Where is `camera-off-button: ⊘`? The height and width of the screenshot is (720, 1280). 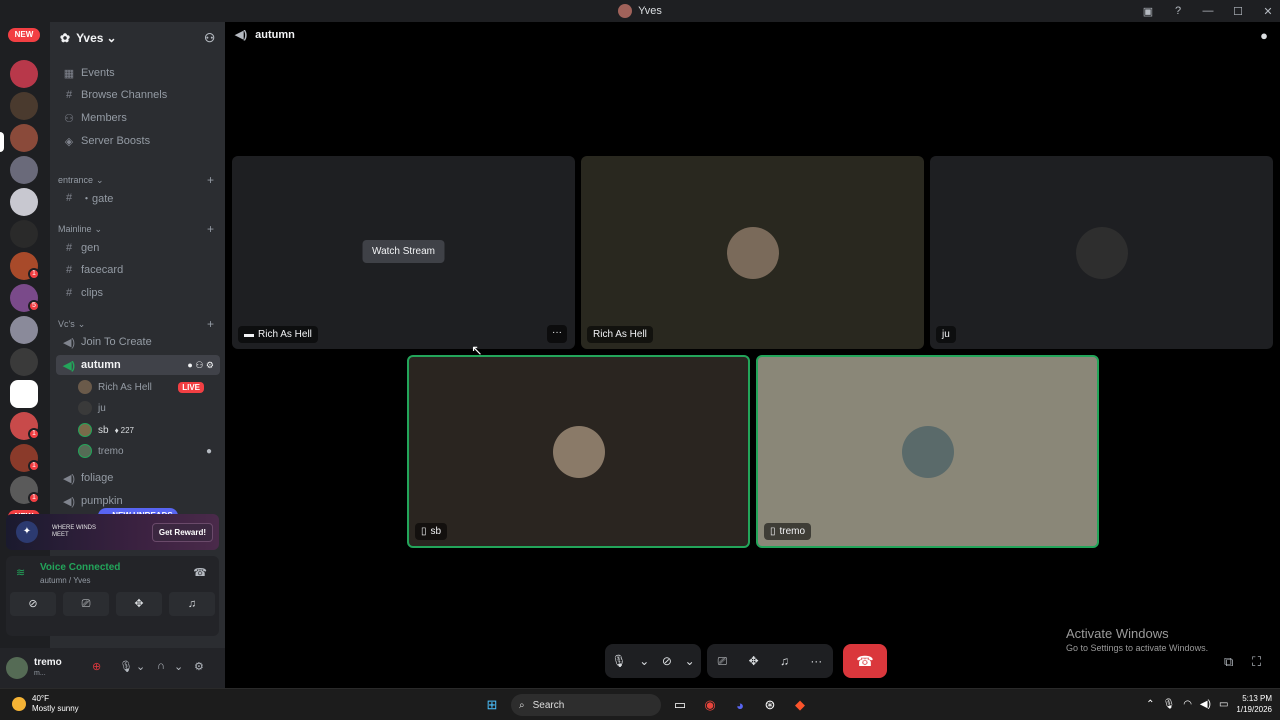 camera-off-button: ⊘ is located at coordinates (33, 604).